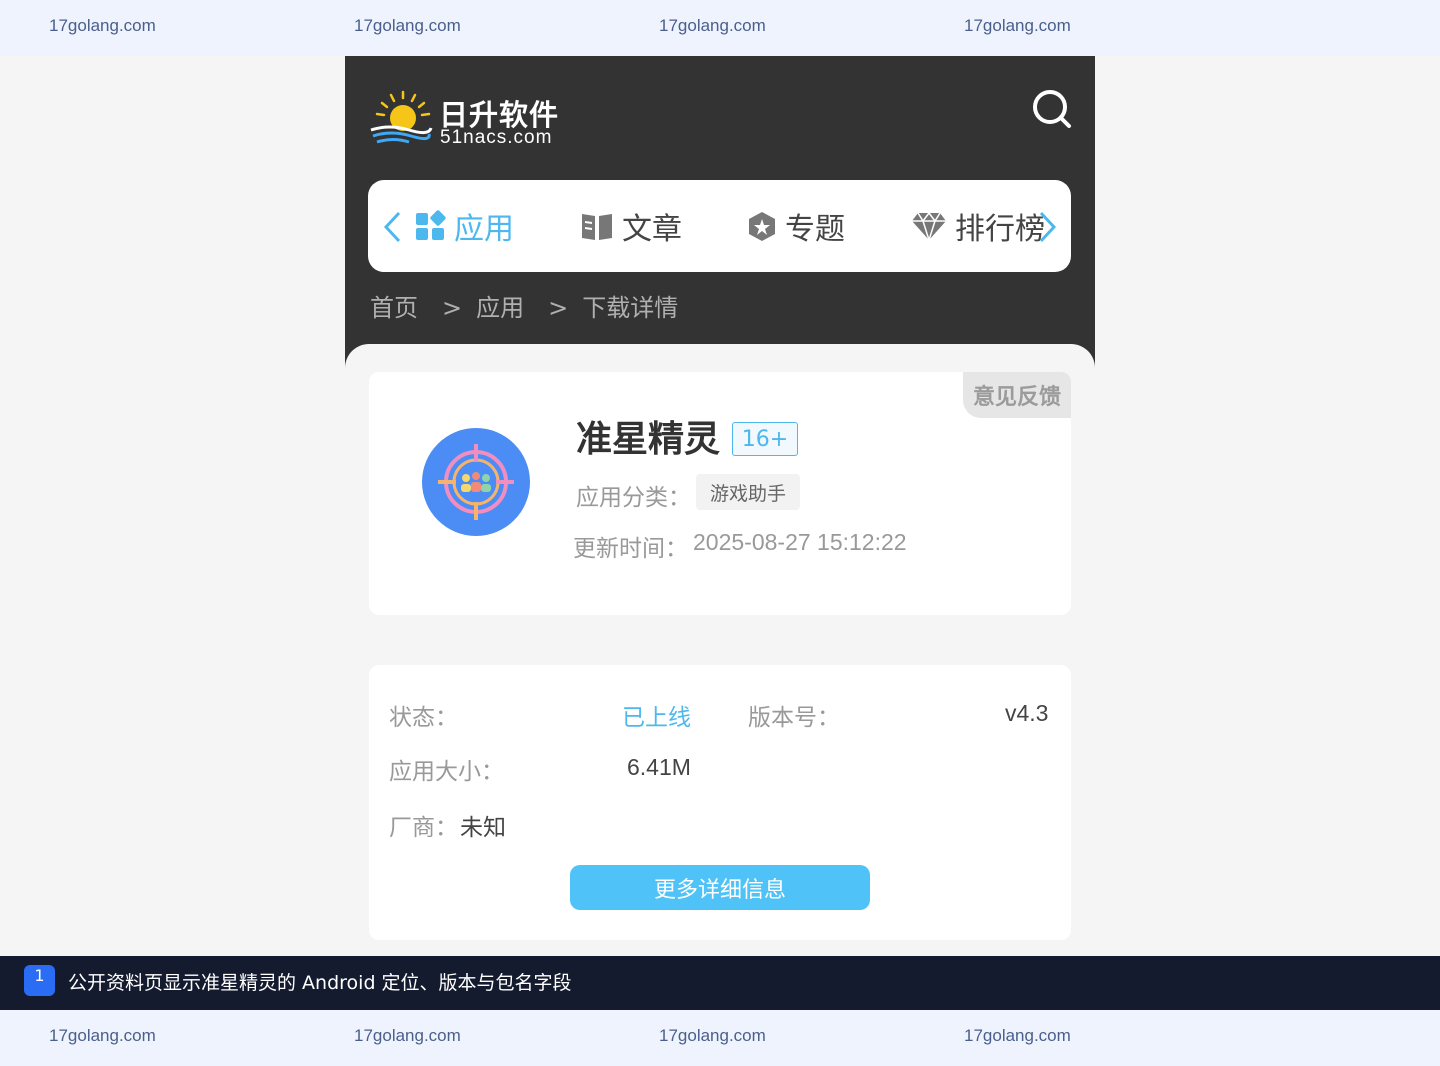 Image resolution: width=1440 pixels, height=1066 pixels. I want to click on more-details-button: 更多详细信息, so click(720, 887).